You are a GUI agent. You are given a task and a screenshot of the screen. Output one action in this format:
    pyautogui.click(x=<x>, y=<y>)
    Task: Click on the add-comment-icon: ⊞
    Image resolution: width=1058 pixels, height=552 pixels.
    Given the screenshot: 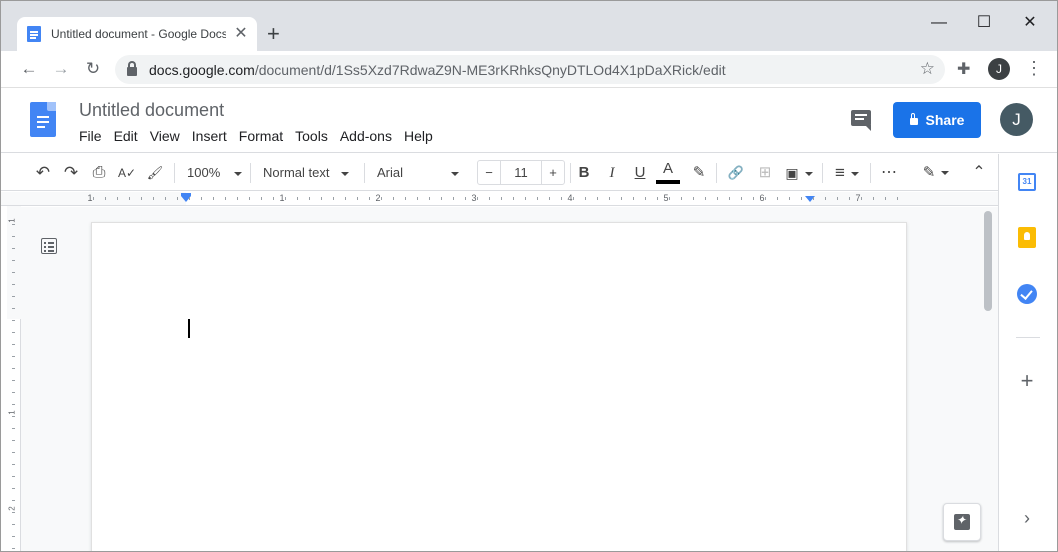 What is the action you would take?
    pyautogui.click(x=765, y=173)
    